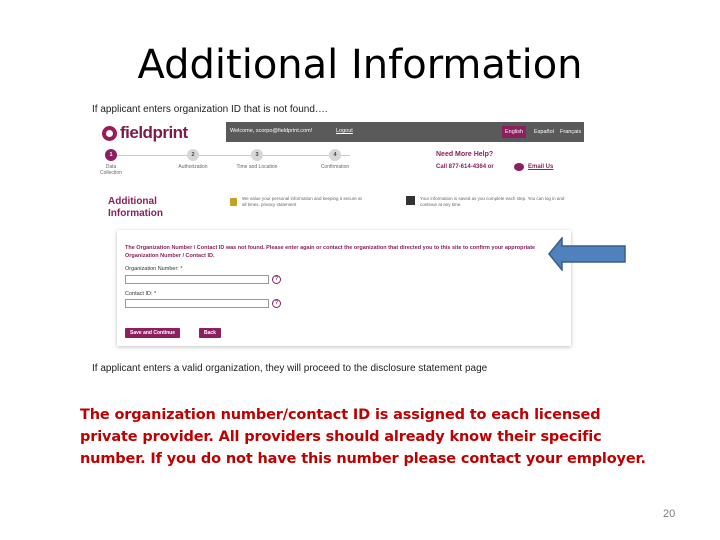 The image size is (720, 540). I want to click on contact-id-input, so click(197, 303).